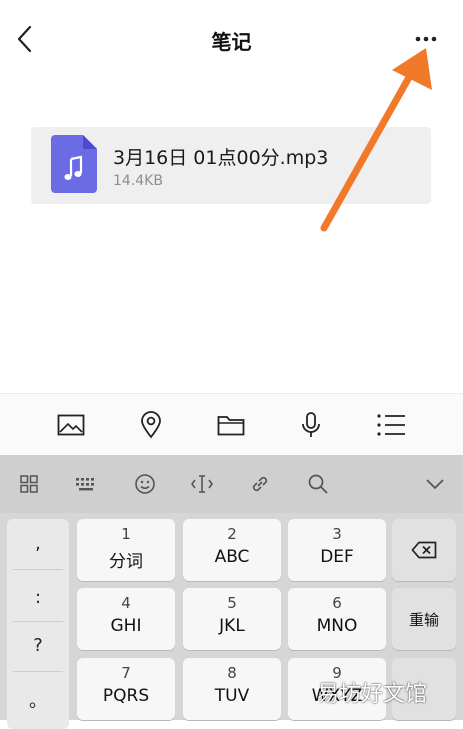 Image resolution: width=463 pixels, height=729 pixels. I want to click on punct-key: :, so click(38, 597).